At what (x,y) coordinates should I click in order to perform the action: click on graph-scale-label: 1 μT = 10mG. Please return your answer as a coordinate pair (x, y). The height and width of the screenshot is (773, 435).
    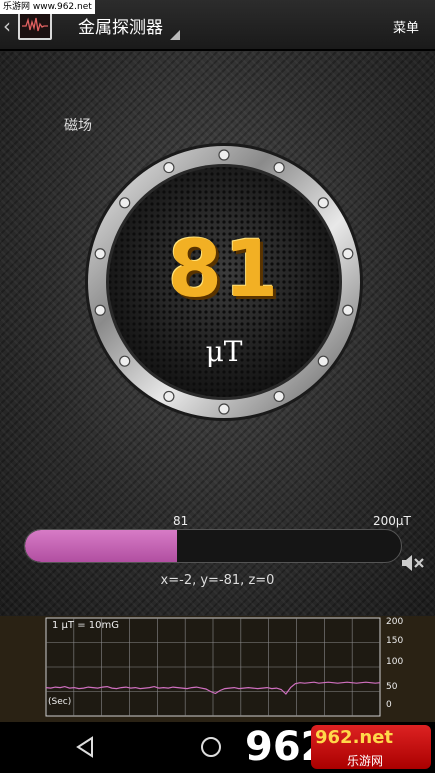
    Looking at the image, I should click on (85, 625).